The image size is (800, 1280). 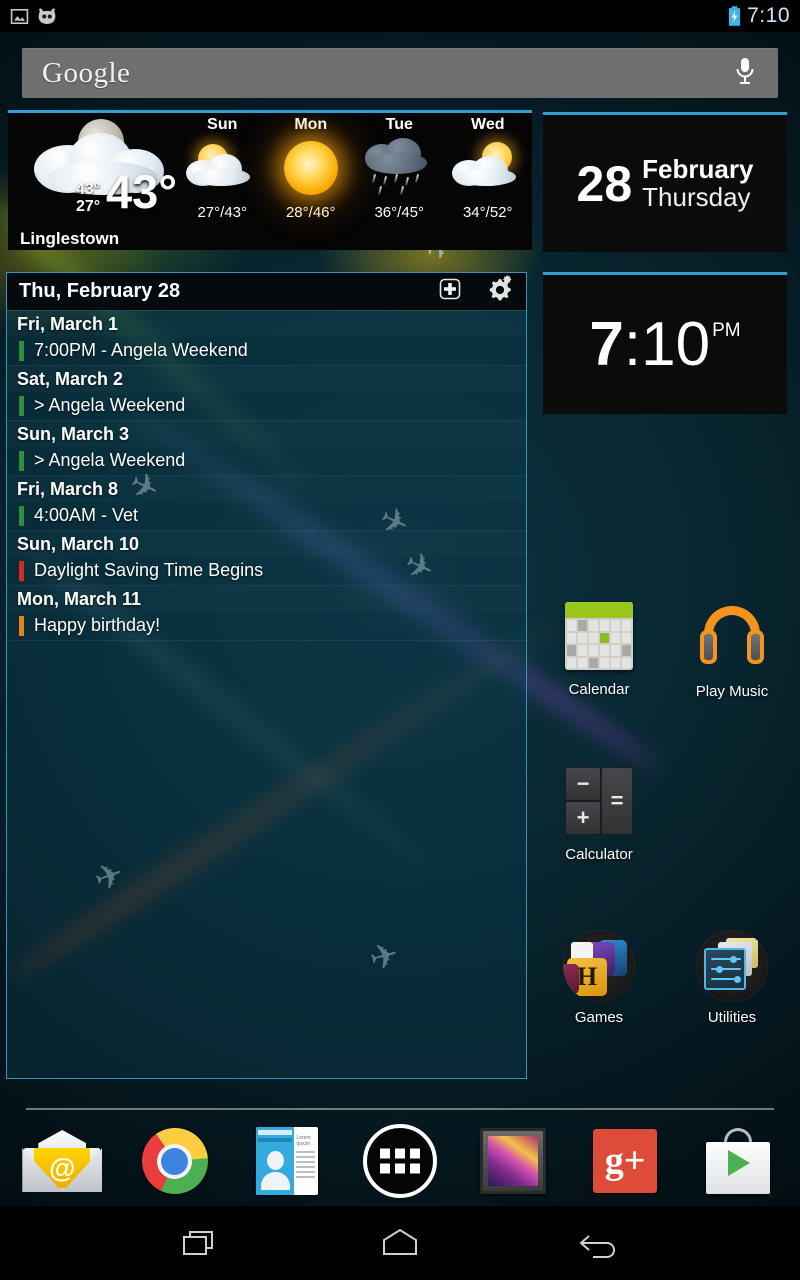 I want to click on forecast-day-label: Tue, so click(x=399, y=124).